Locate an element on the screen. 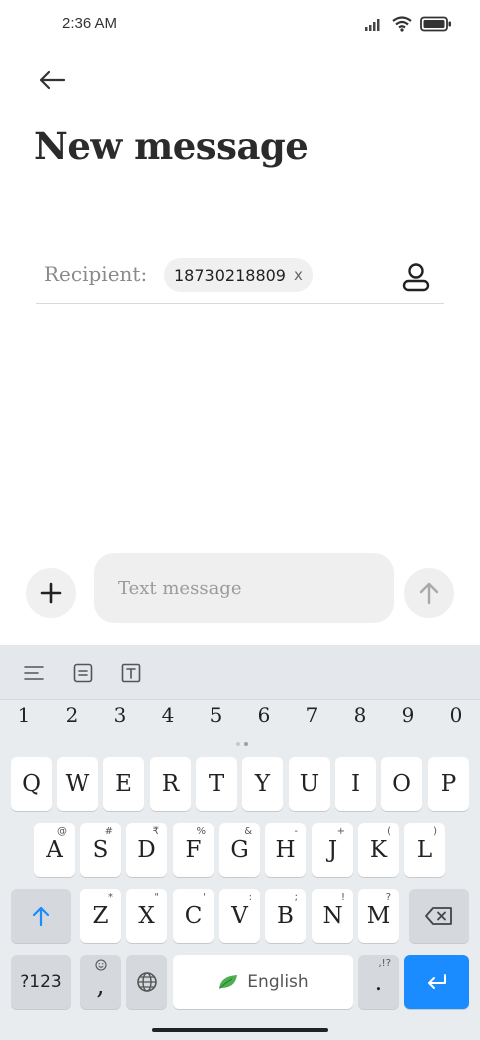 Image resolution: width=480 pixels, height=1040 pixels. key-n-label: N is located at coordinates (332, 916).